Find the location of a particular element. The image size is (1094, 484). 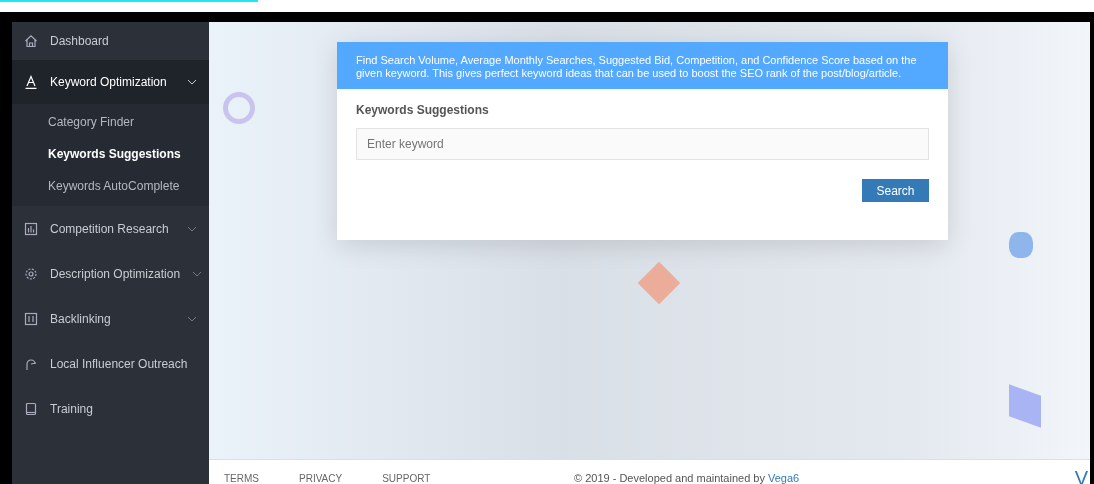

copyright-text: © 2019 - Developed and maintained by is located at coordinates (669, 478).